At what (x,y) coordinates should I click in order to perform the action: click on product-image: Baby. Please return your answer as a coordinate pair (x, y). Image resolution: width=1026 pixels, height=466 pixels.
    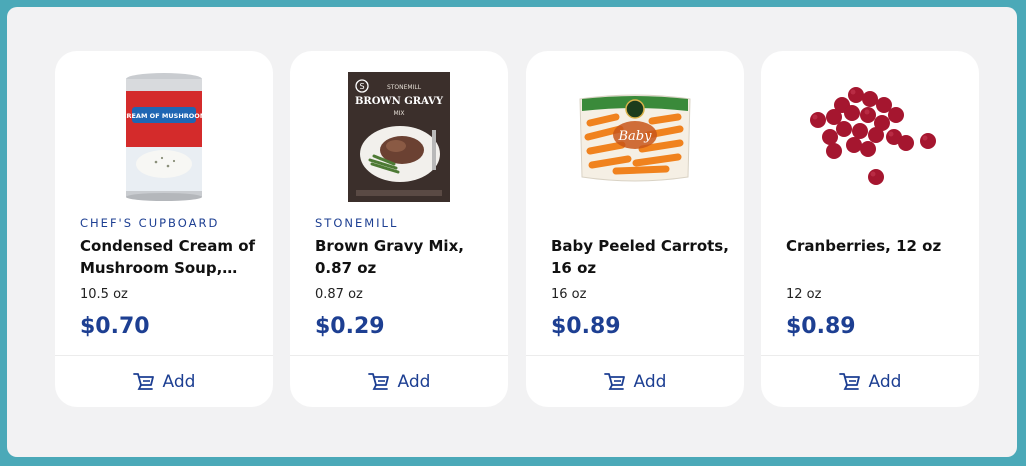
    Looking at the image, I should click on (635, 137).